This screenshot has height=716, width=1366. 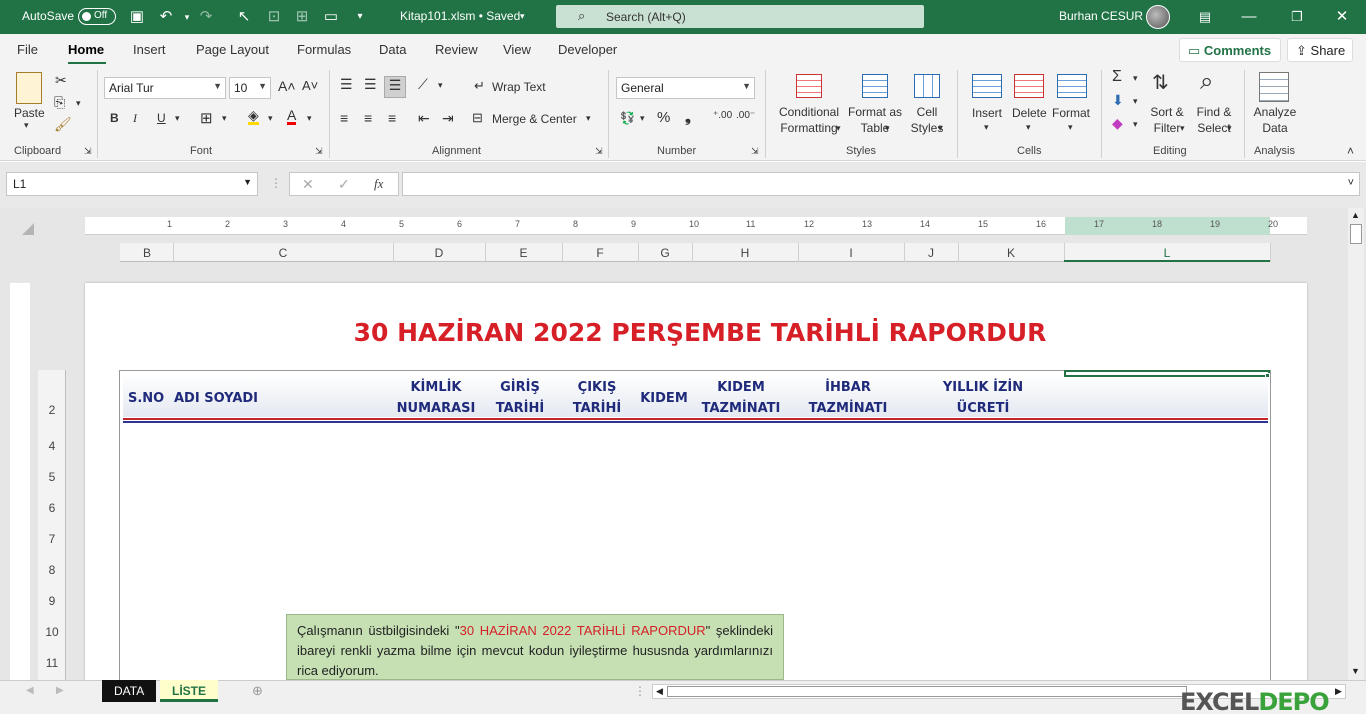 I want to click on format-as-table-icon, so click(x=875, y=86).